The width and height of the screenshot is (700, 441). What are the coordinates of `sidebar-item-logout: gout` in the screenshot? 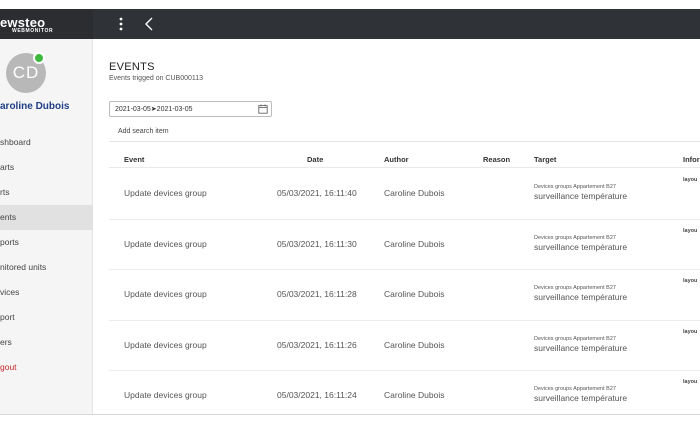 It's located at (46, 367).